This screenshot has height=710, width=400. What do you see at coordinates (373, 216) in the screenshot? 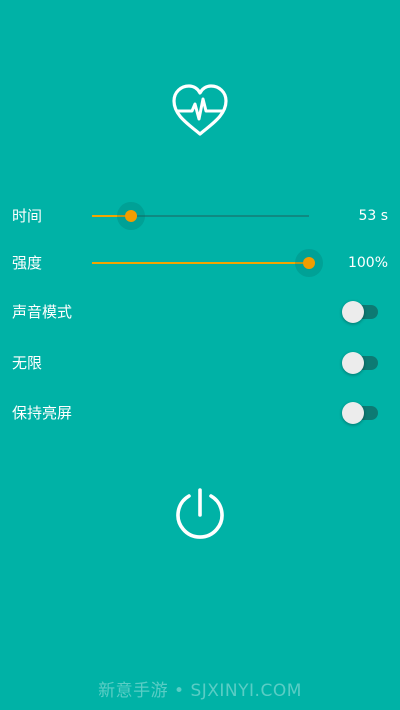
I see `time-value: 53 s` at bounding box center [373, 216].